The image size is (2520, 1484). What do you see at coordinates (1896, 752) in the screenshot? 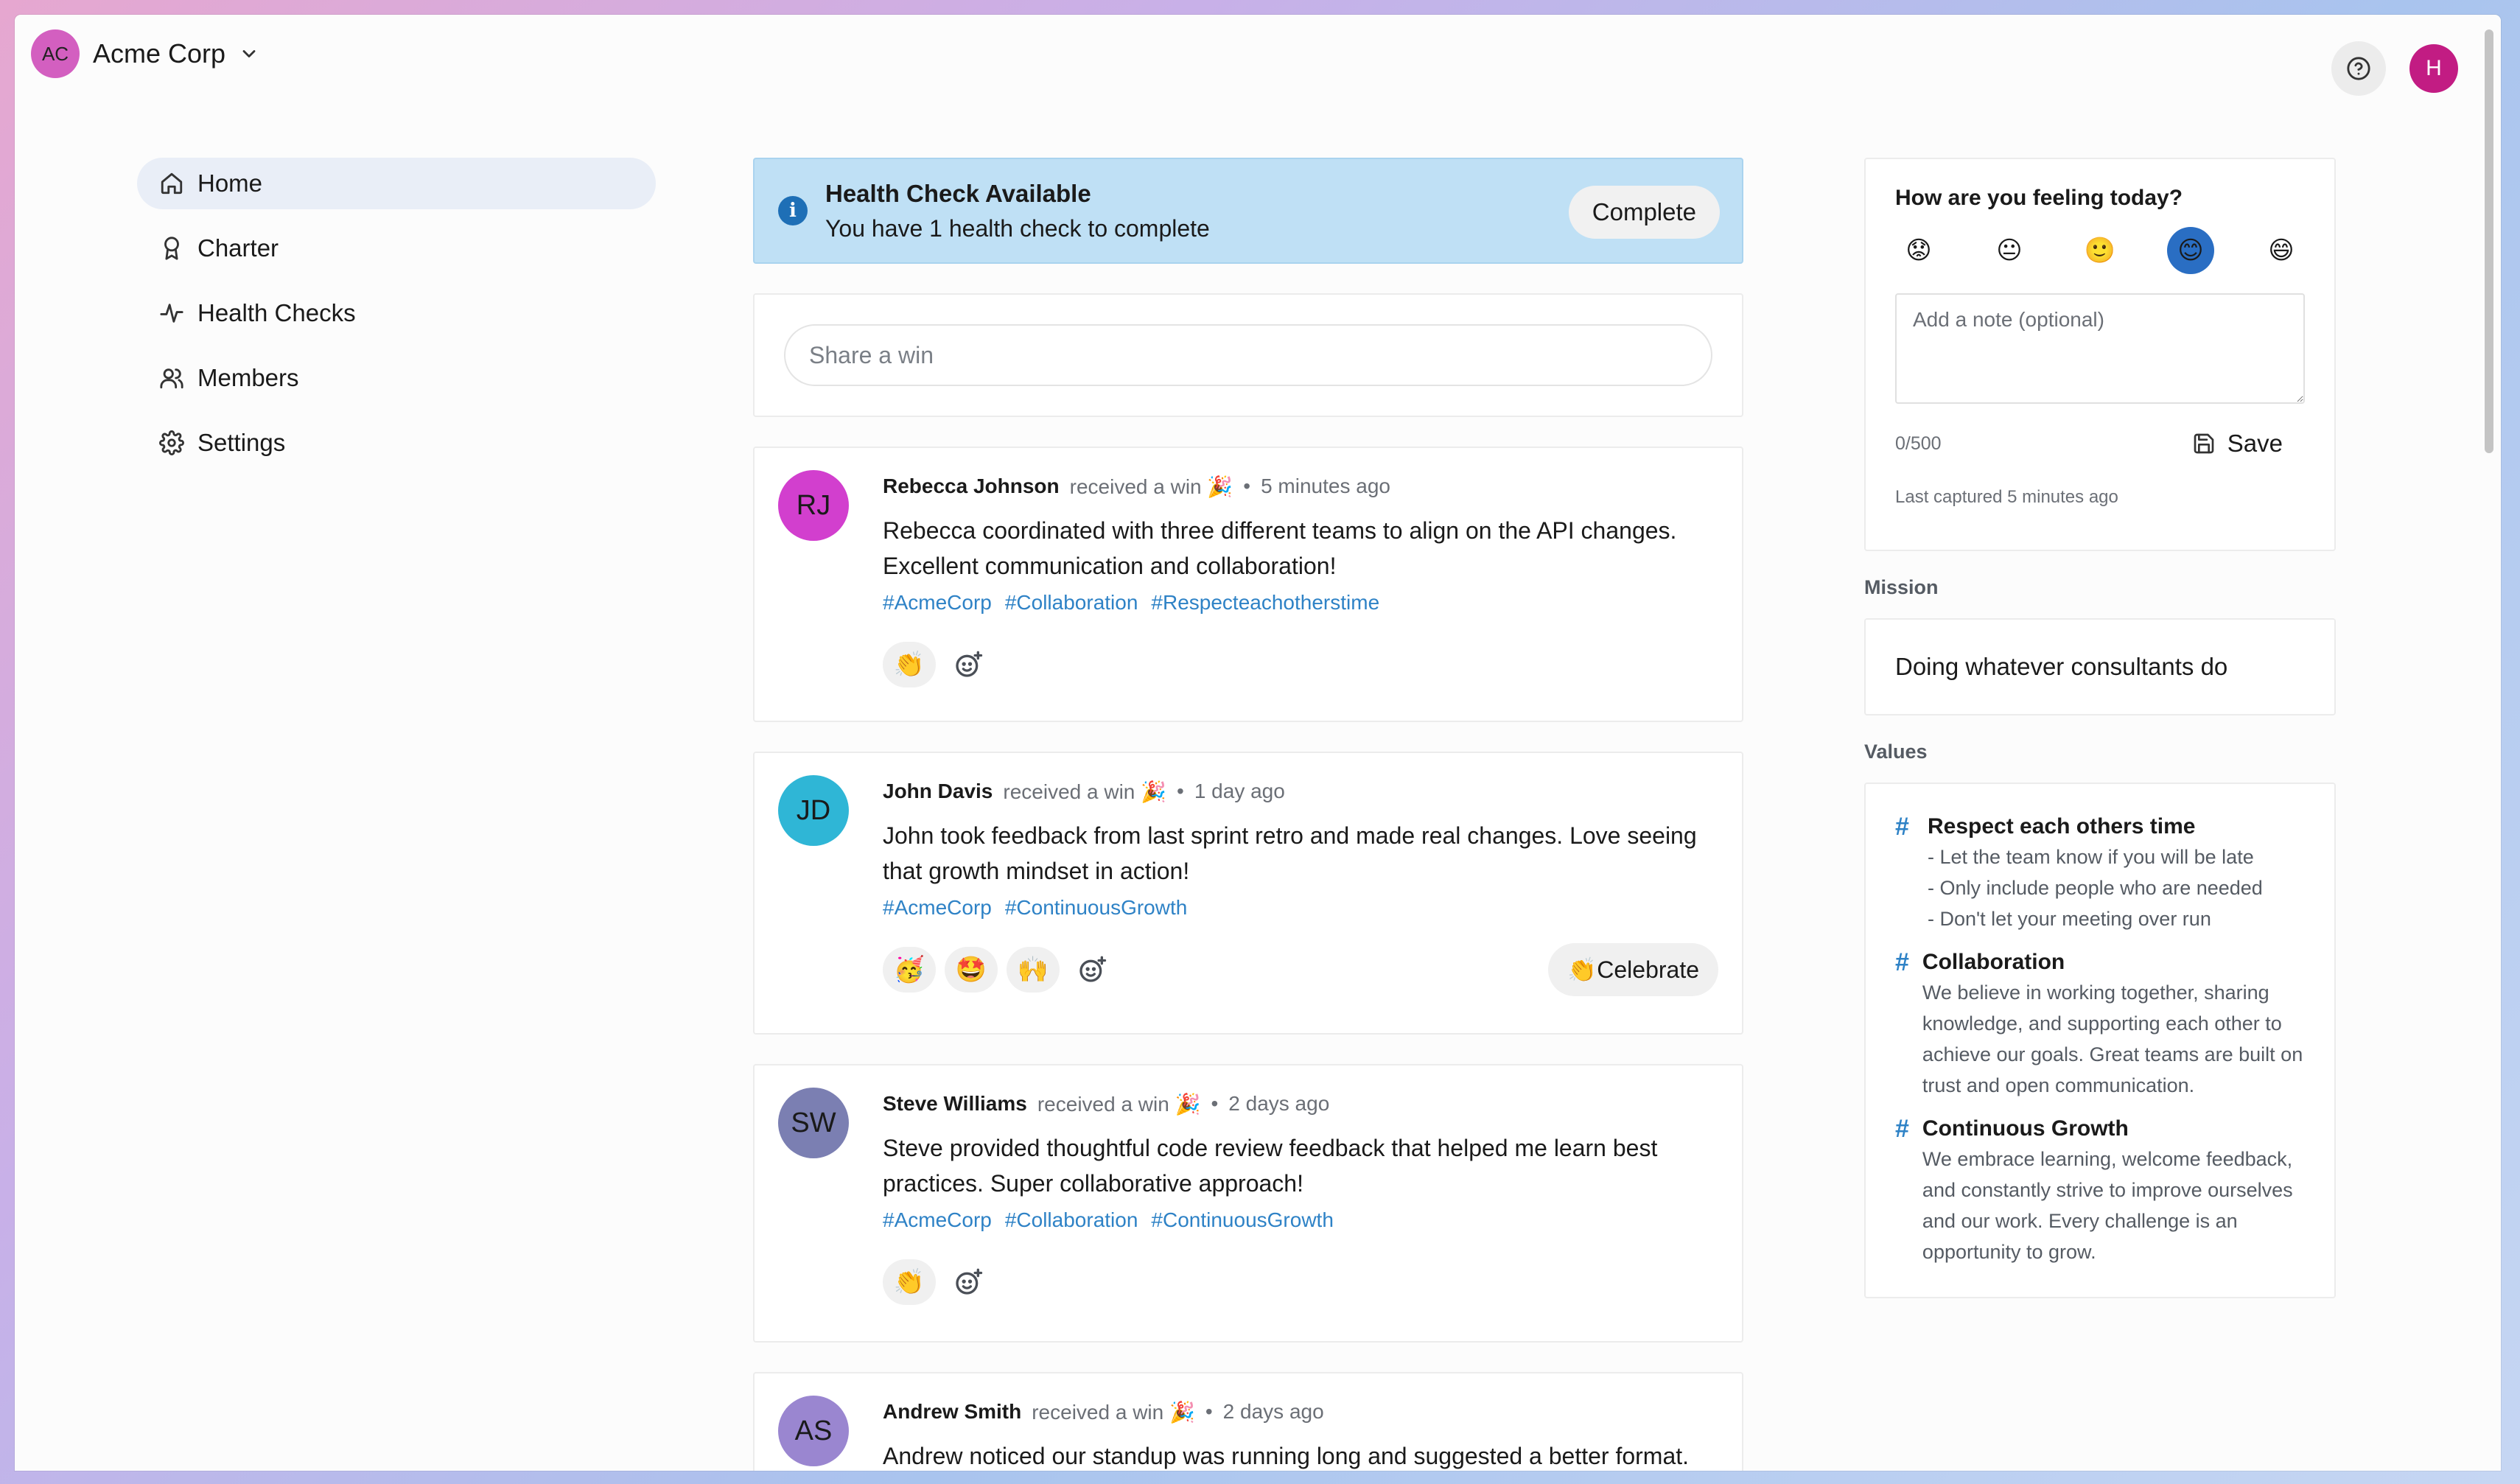
I see `values-heading: Values` at bounding box center [1896, 752].